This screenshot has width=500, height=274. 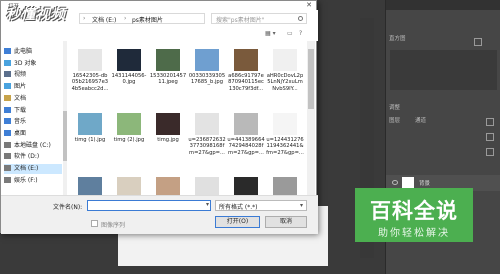 I want to click on breadcrumb-drive: 文档 (E:), so click(x=104, y=19).